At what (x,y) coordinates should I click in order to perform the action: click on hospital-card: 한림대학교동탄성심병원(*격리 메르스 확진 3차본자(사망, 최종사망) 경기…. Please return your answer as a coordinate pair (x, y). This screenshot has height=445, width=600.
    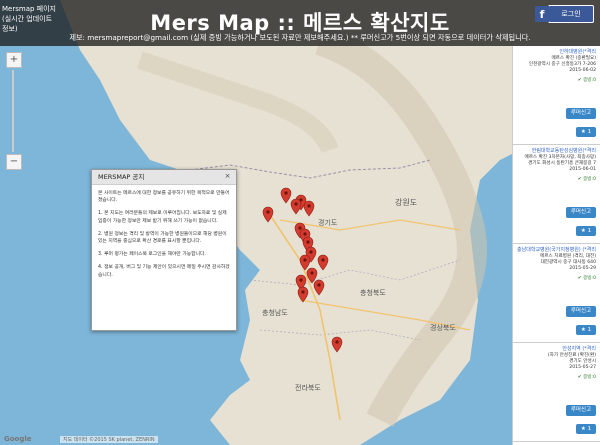
    Looking at the image, I should click on (556, 194).